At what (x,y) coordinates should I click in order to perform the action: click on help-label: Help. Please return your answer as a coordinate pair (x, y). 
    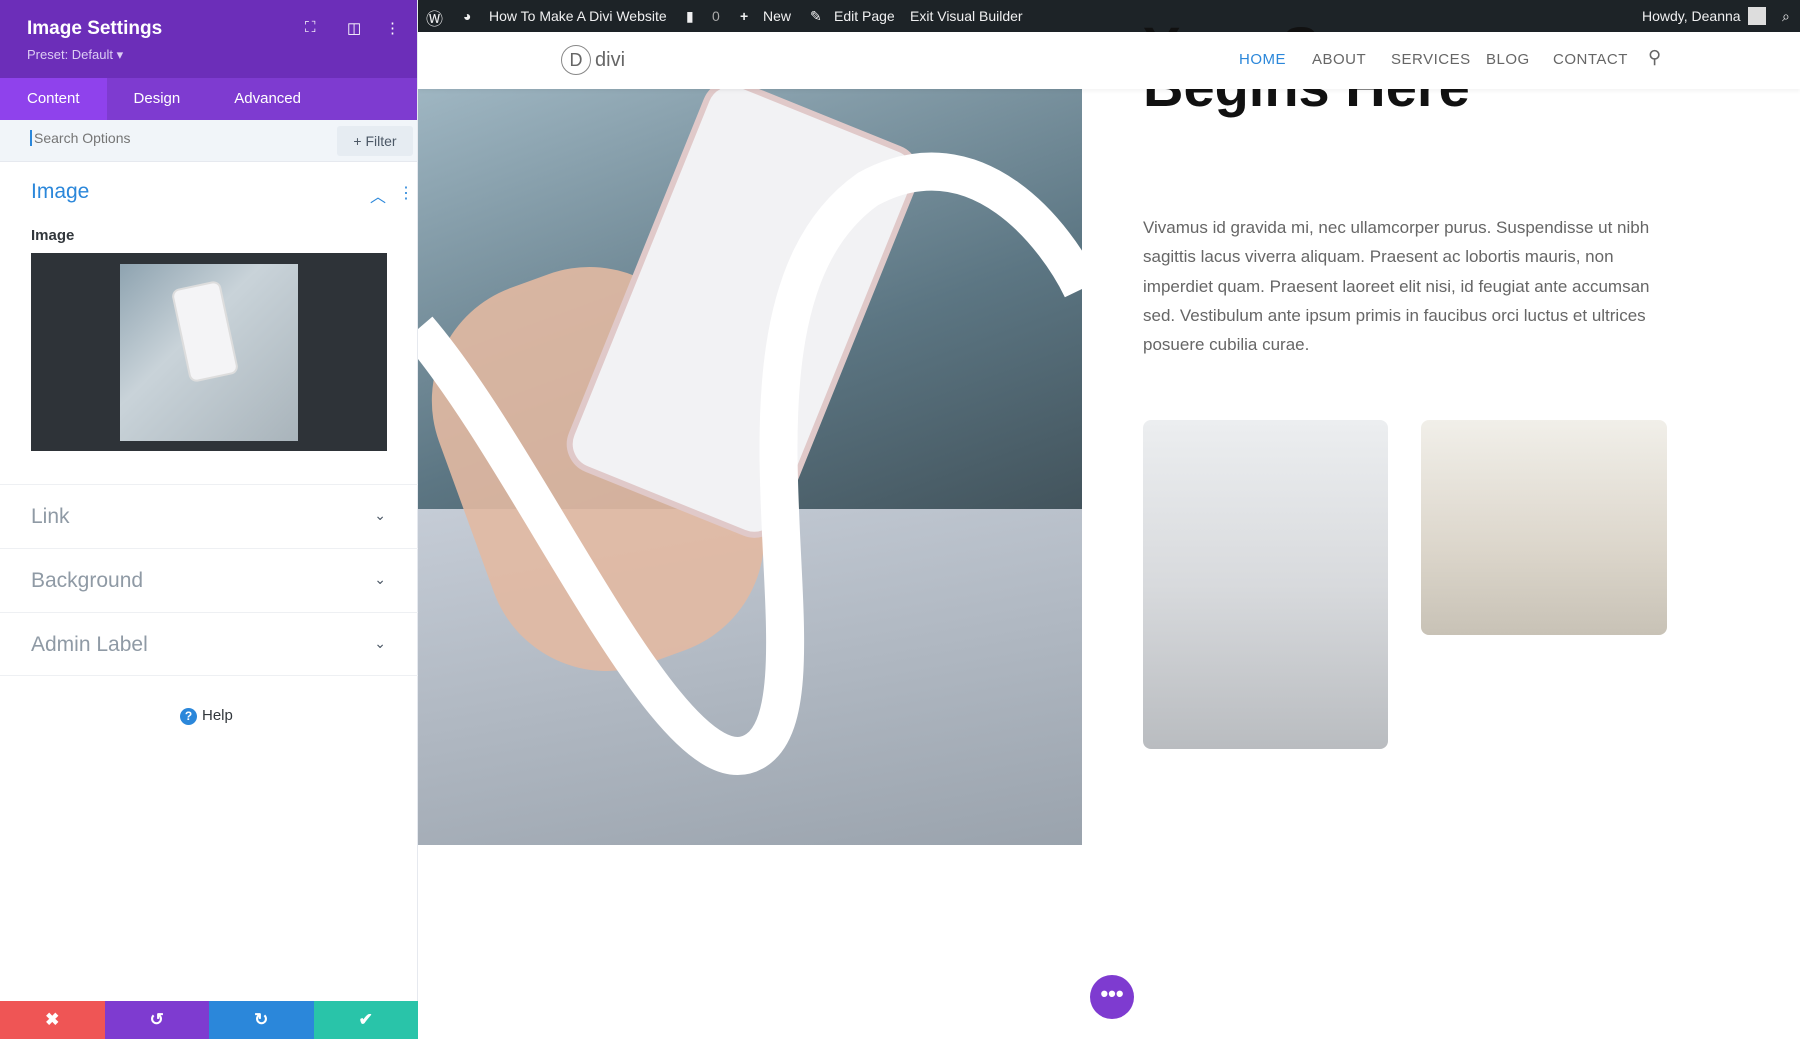
    Looking at the image, I should click on (217, 715).